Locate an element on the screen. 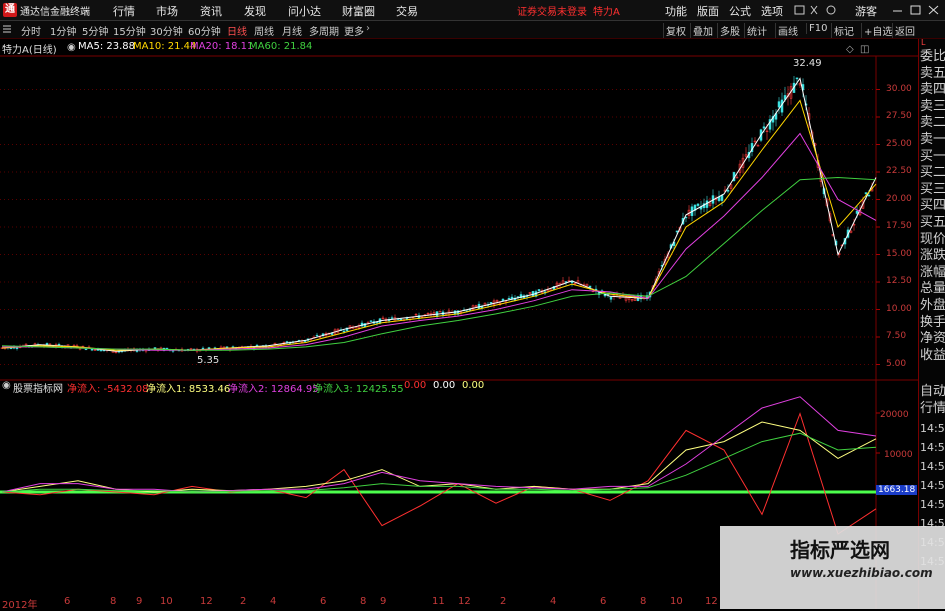 The width and height of the screenshot is (945, 611). quote-field-1: 卖五 is located at coordinates (932, 73).